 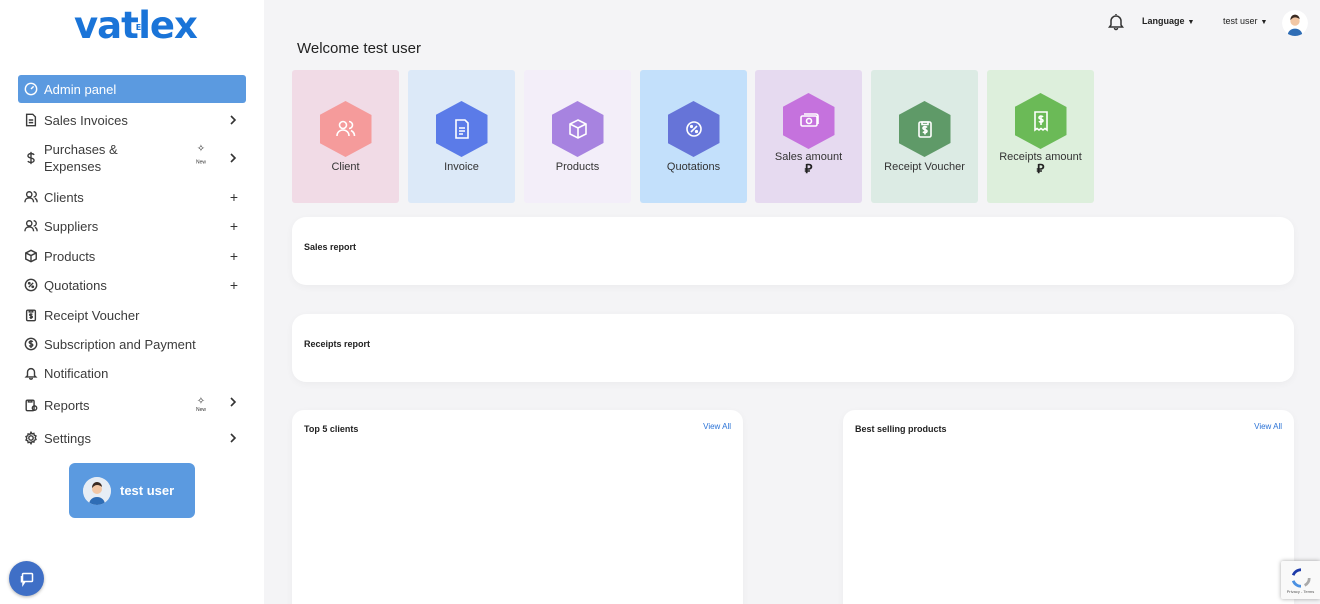 What do you see at coordinates (517, 507) in the screenshot?
I see `top-clients-card: Top 5 clients View All` at bounding box center [517, 507].